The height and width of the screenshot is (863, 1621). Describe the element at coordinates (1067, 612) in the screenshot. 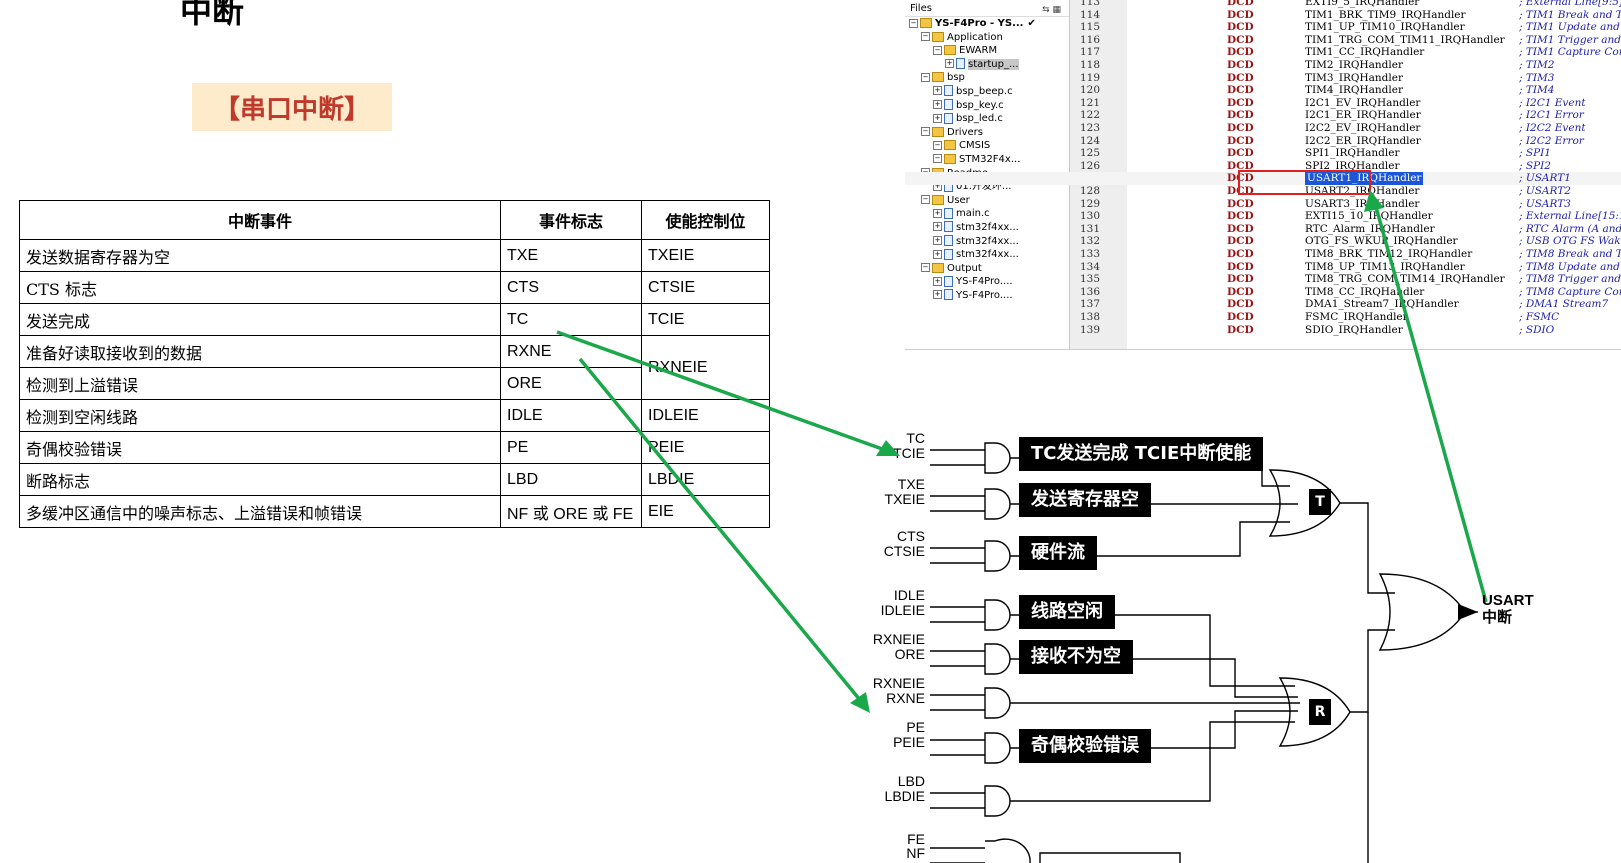

I see `callout-idle: 线路空闲` at that location.